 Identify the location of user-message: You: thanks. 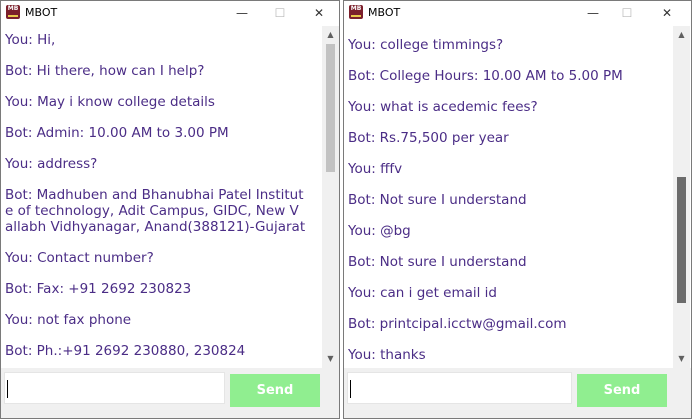
(387, 355).